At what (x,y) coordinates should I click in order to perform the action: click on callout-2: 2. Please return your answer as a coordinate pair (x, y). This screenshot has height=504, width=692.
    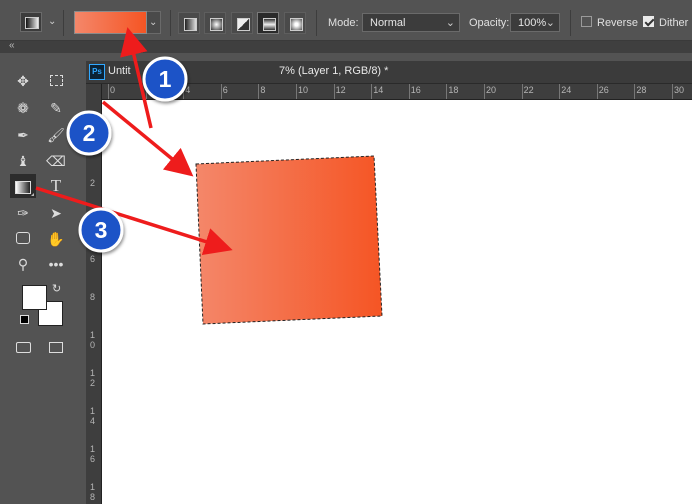
    Looking at the image, I should click on (89, 133).